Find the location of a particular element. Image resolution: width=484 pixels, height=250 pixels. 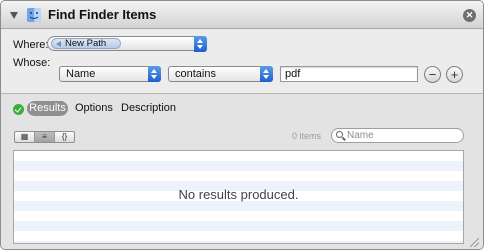

attribute-stepper-icon is located at coordinates (154, 74).